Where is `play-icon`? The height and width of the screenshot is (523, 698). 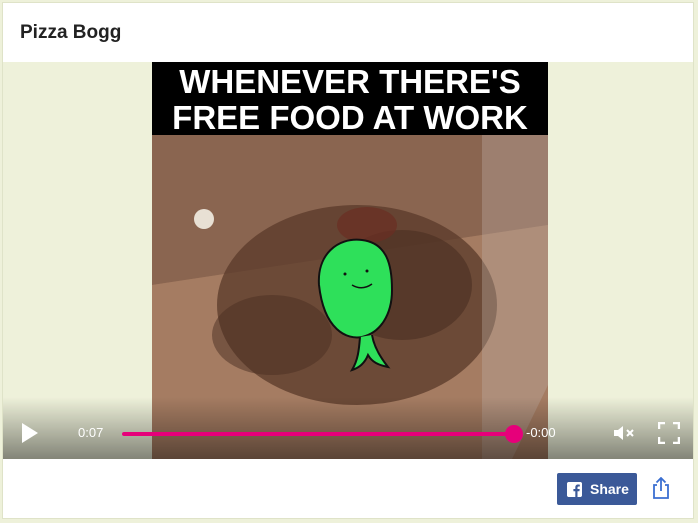 play-icon is located at coordinates (30, 433).